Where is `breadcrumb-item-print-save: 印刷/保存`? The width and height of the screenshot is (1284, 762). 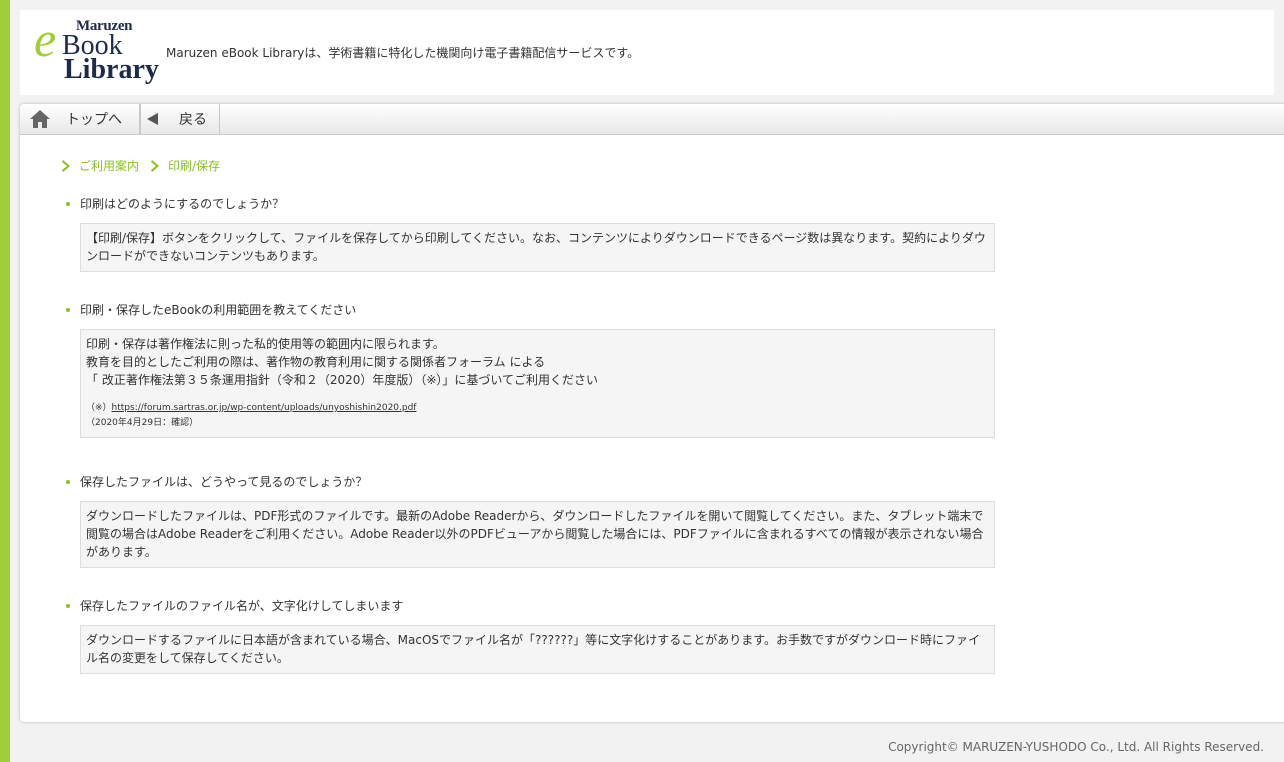
breadcrumb-item-print-save: 印刷/保存 is located at coordinates (185, 165).